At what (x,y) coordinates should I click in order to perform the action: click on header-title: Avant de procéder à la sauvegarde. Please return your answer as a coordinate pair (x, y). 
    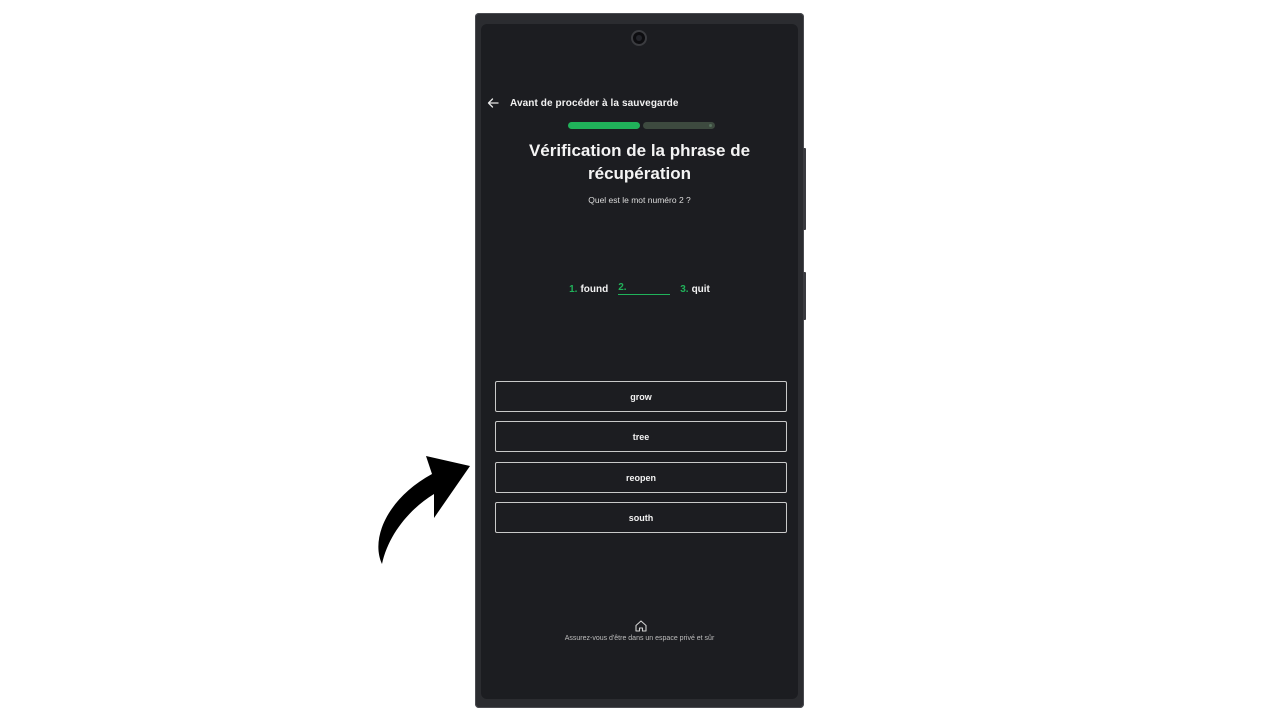
    Looking at the image, I should click on (594, 103).